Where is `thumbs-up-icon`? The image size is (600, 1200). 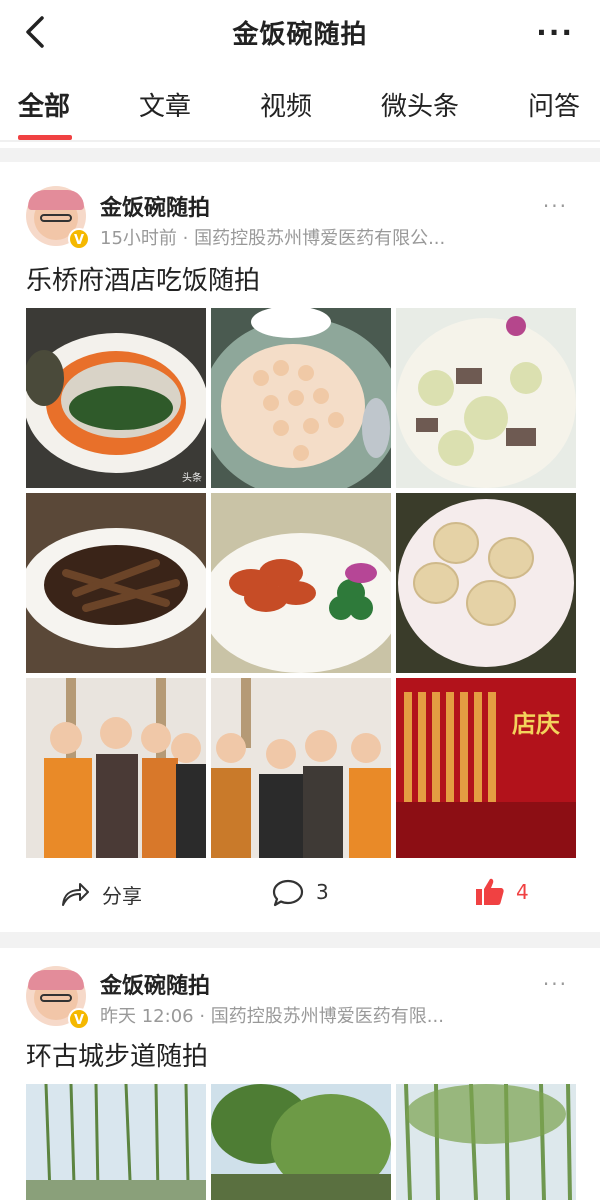
thumbs-up-icon is located at coordinates (490, 891).